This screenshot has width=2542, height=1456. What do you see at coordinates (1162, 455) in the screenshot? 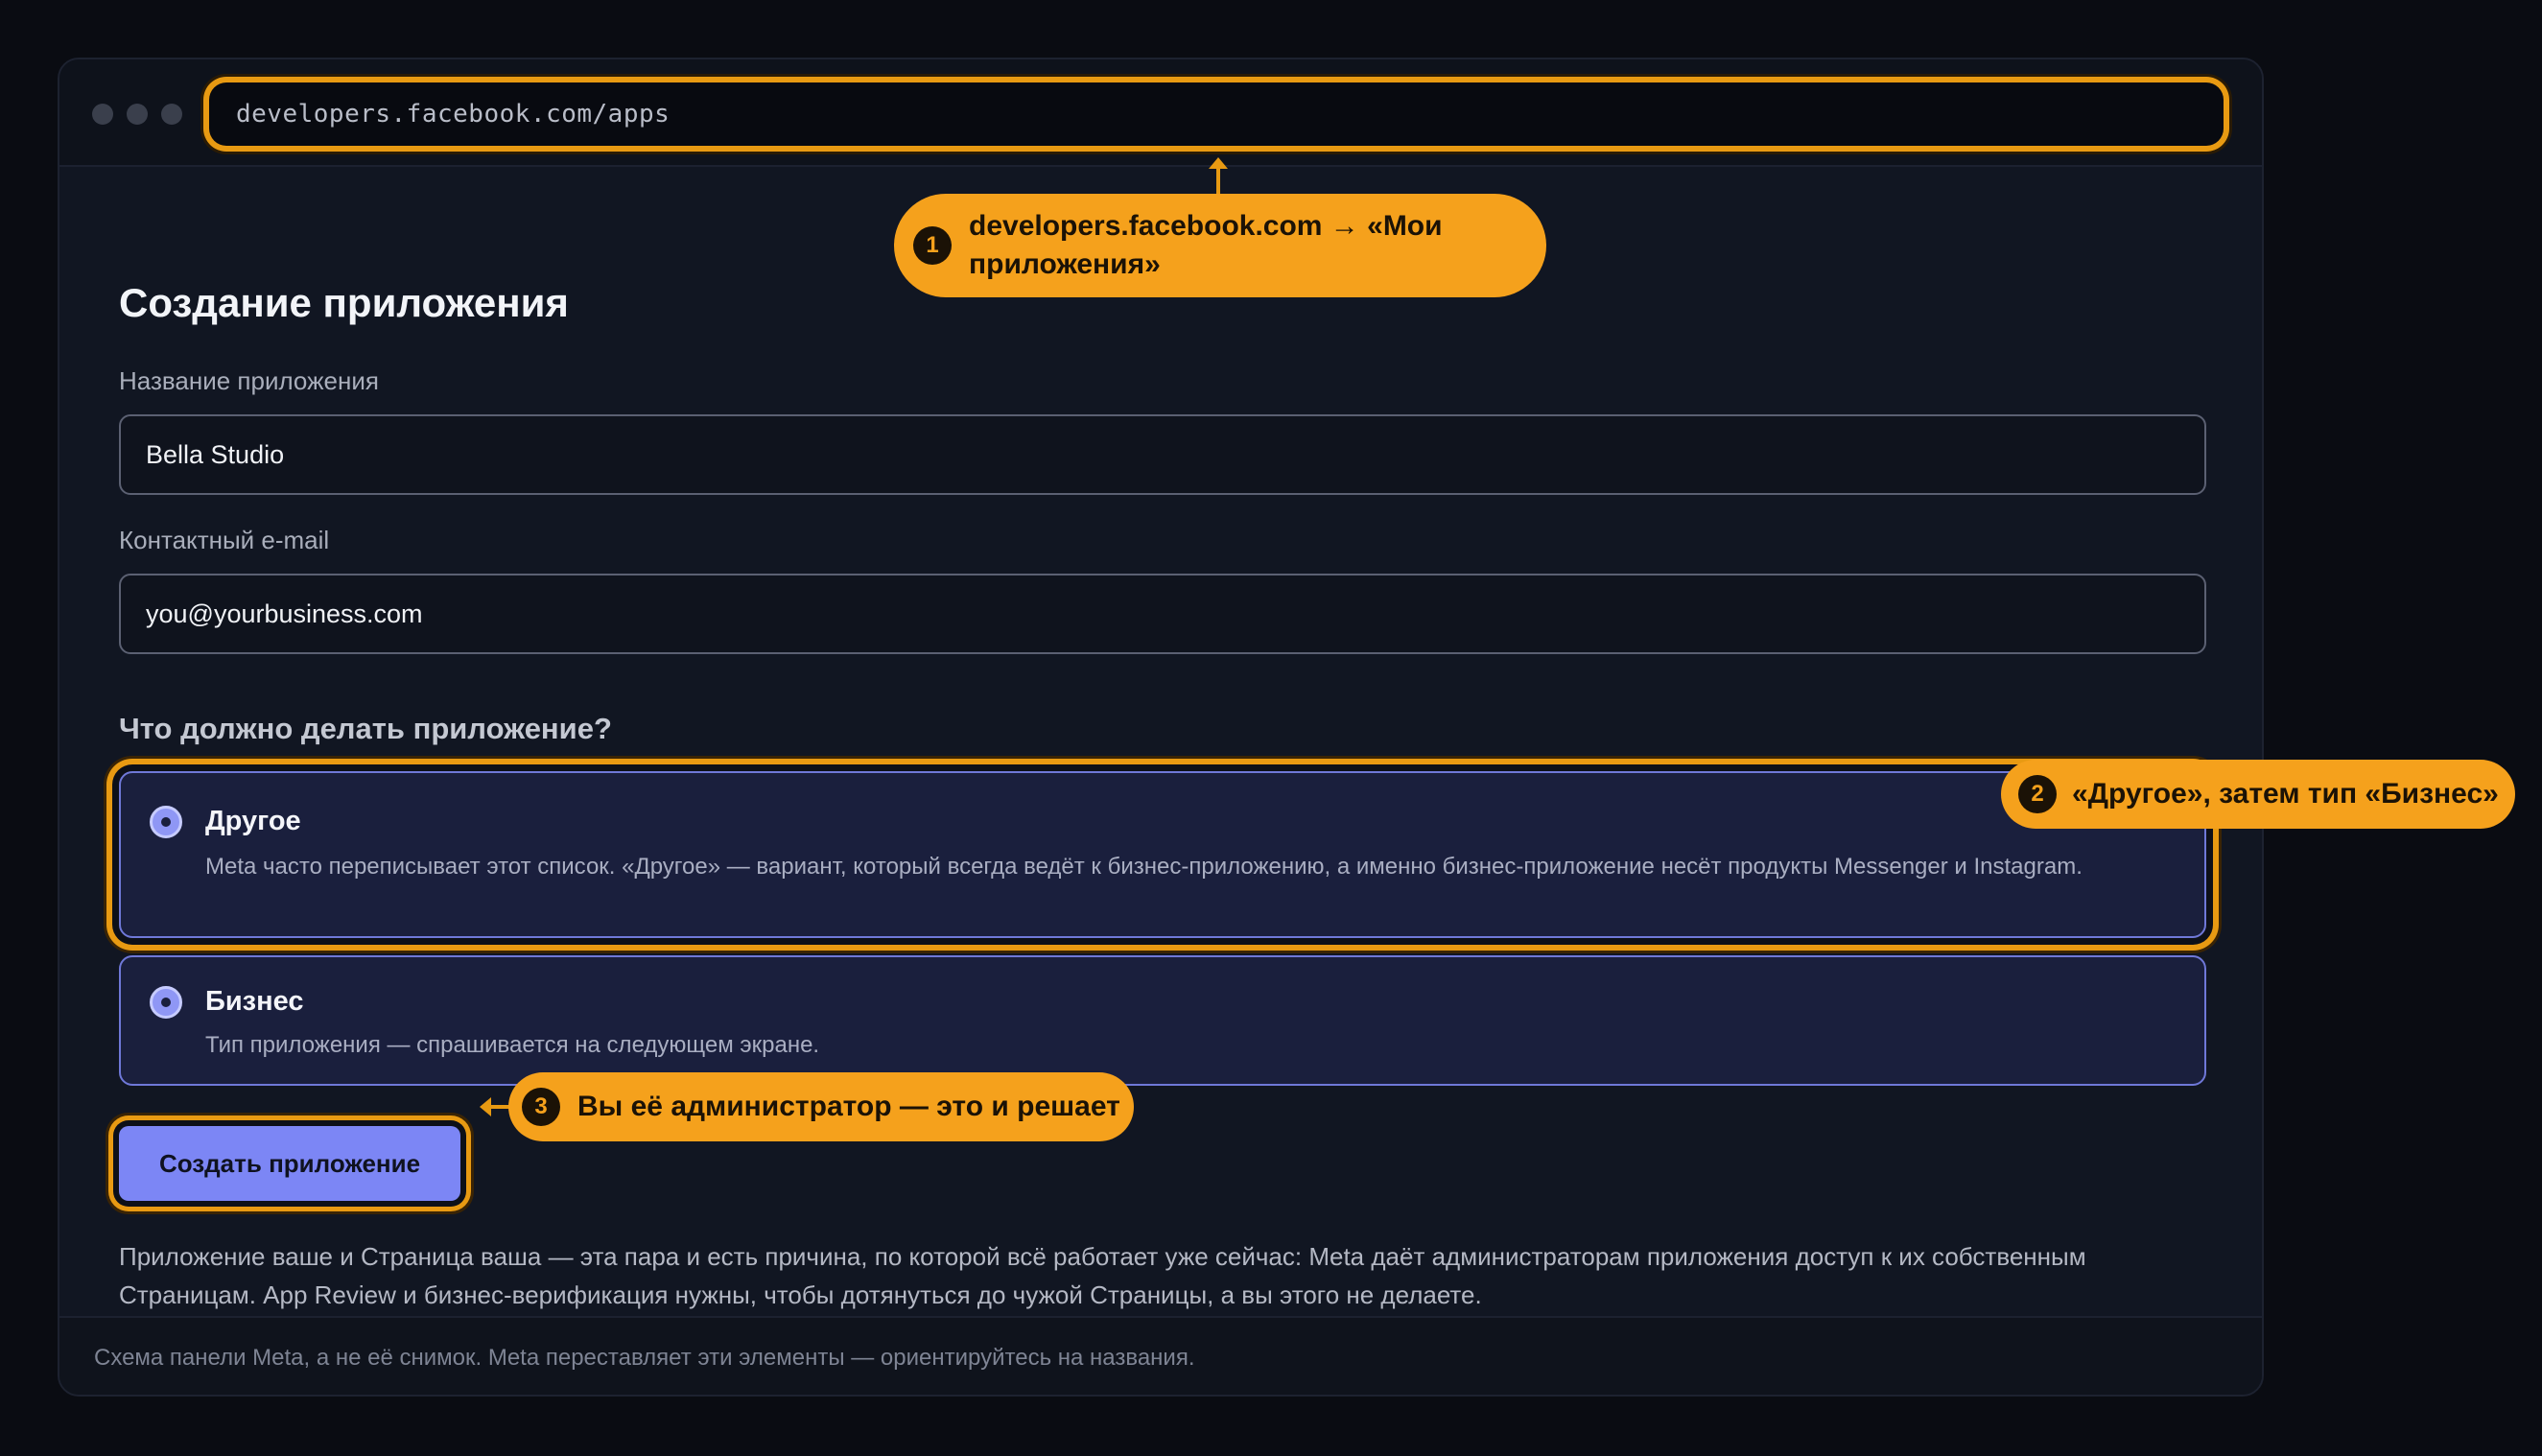
I see `app-name-input: Bella Studio` at bounding box center [1162, 455].